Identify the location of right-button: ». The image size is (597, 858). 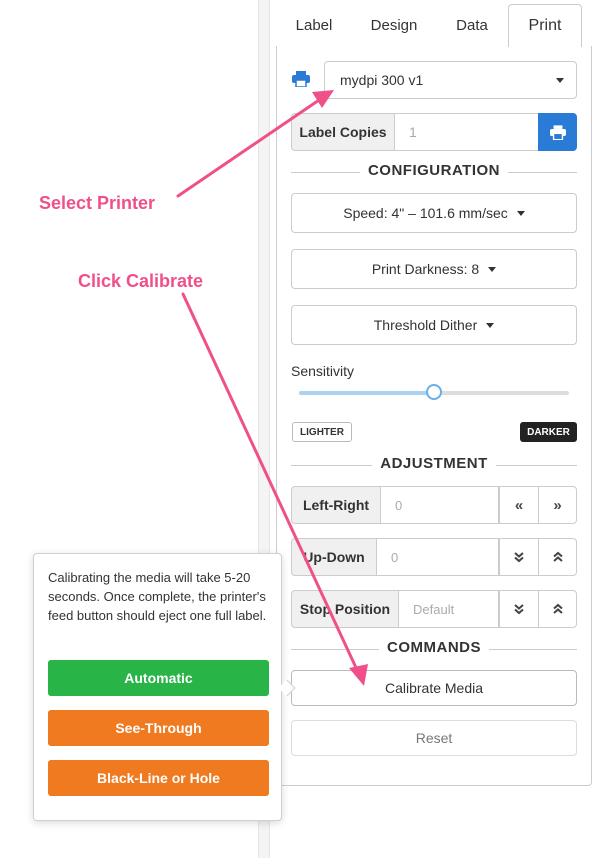
(557, 505).